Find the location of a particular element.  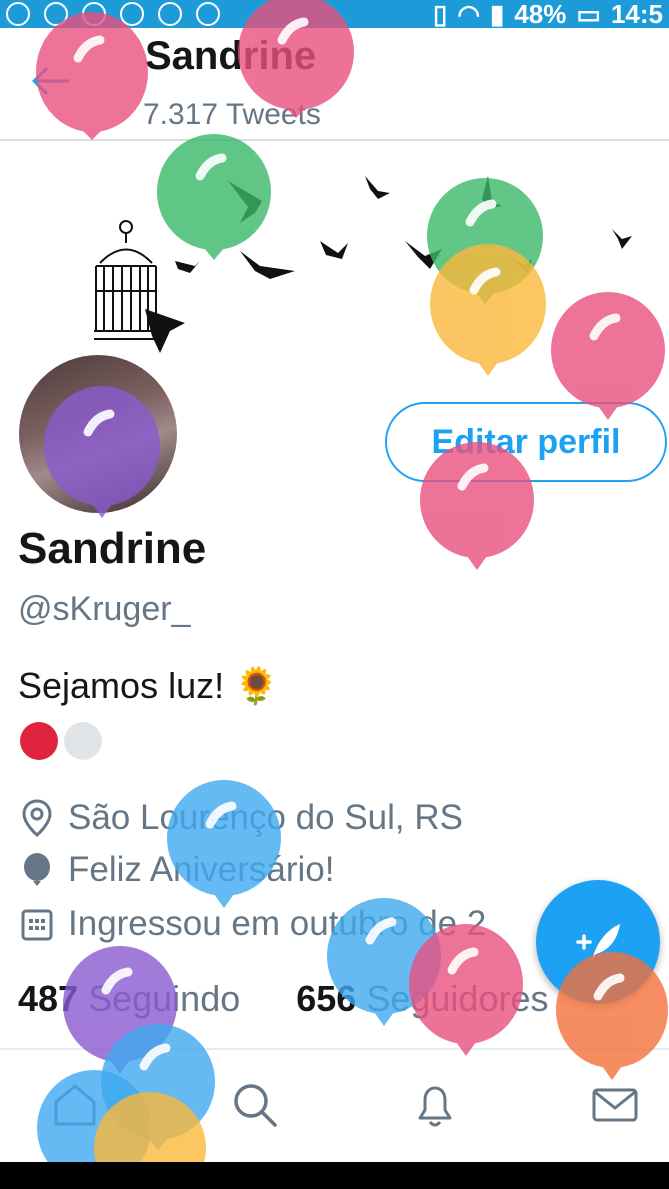

calendar-icon is located at coordinates (37, 925).